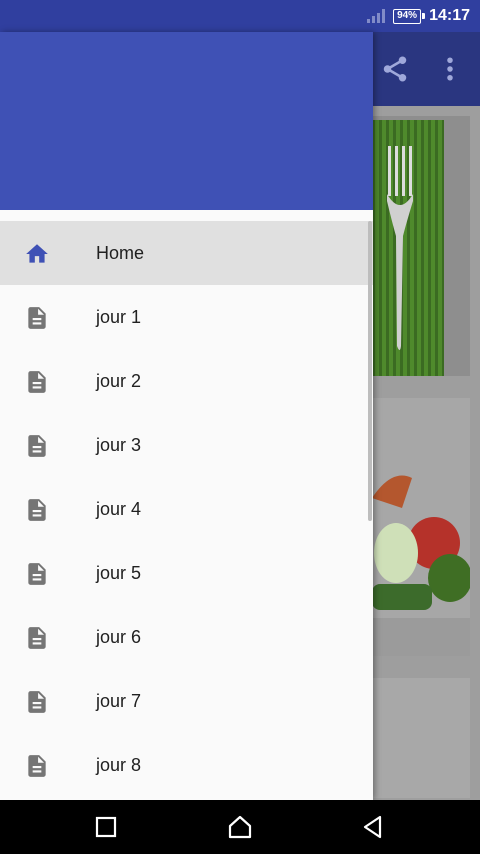  I want to click on nav-item-label: jour 3, so click(119, 444).